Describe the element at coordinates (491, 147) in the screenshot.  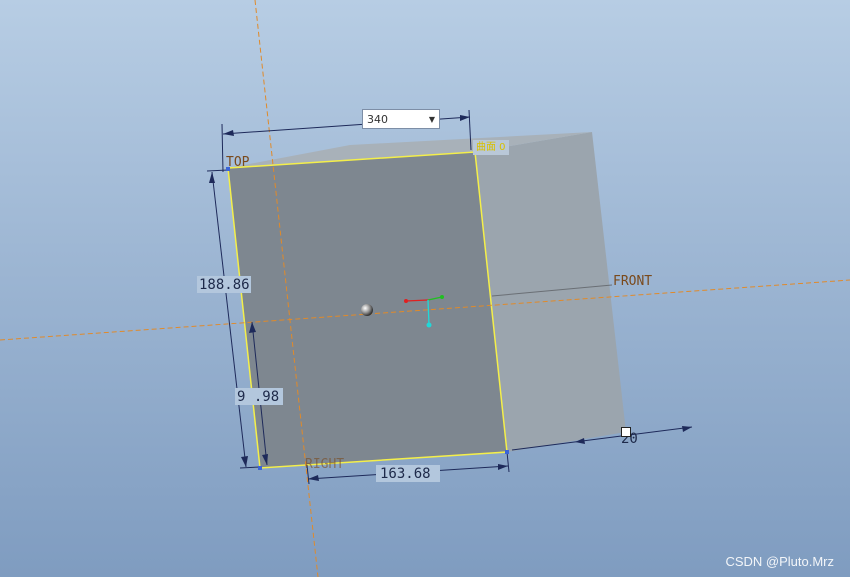
I see `face-tag: 曲面 0` at that location.